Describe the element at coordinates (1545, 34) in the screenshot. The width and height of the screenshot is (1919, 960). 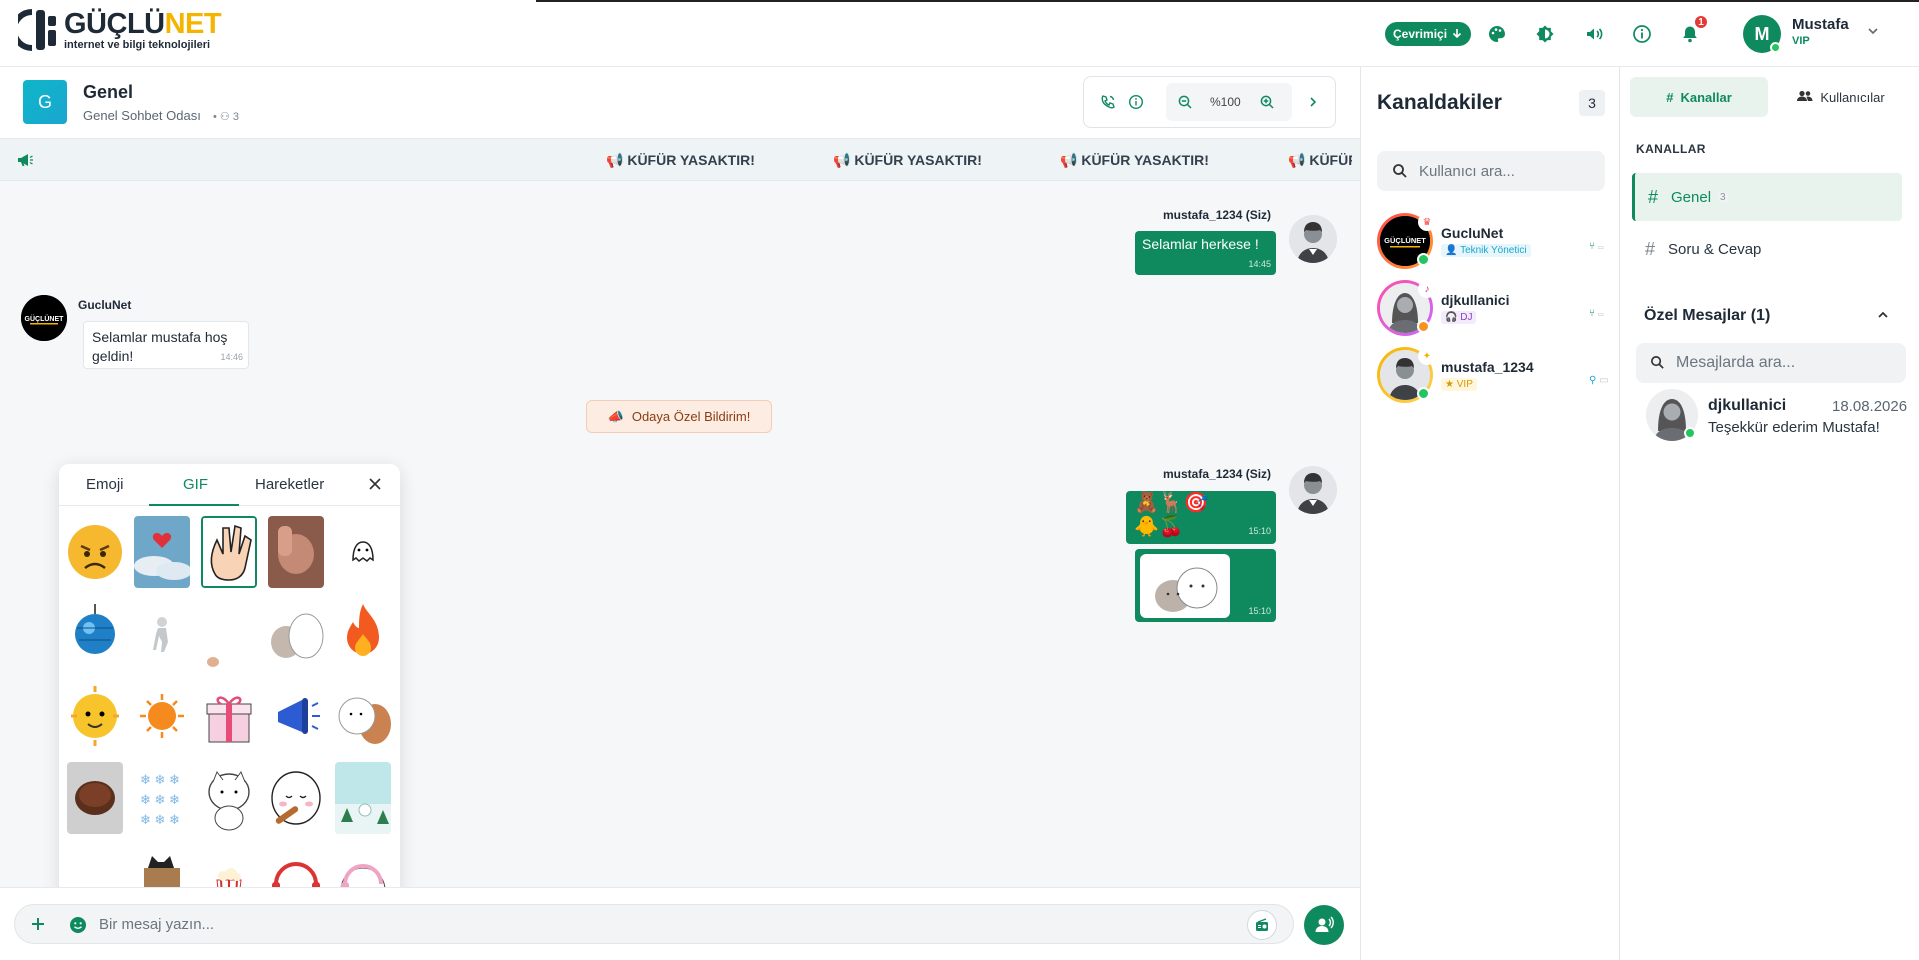
I see `contrast-icon` at that location.